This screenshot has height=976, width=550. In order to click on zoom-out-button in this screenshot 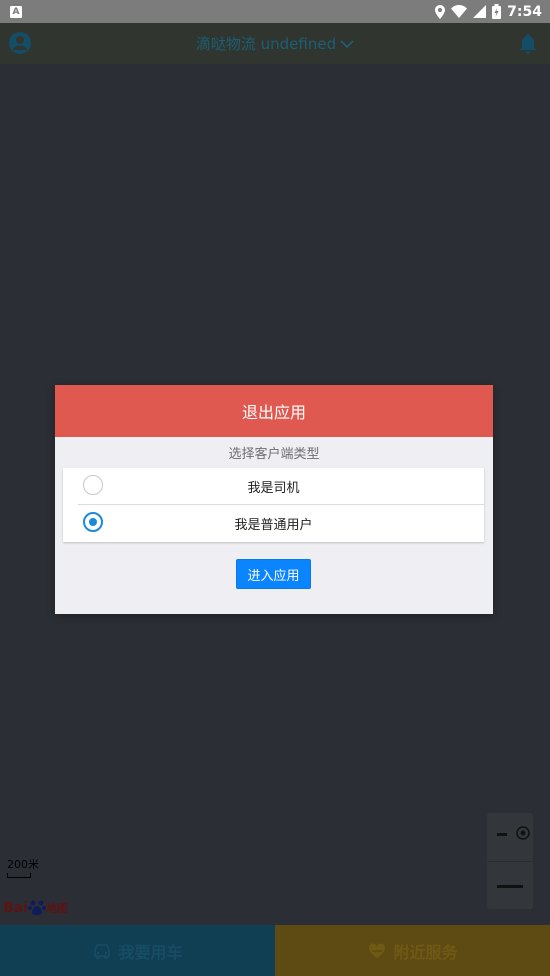, I will do `click(510, 885)`.